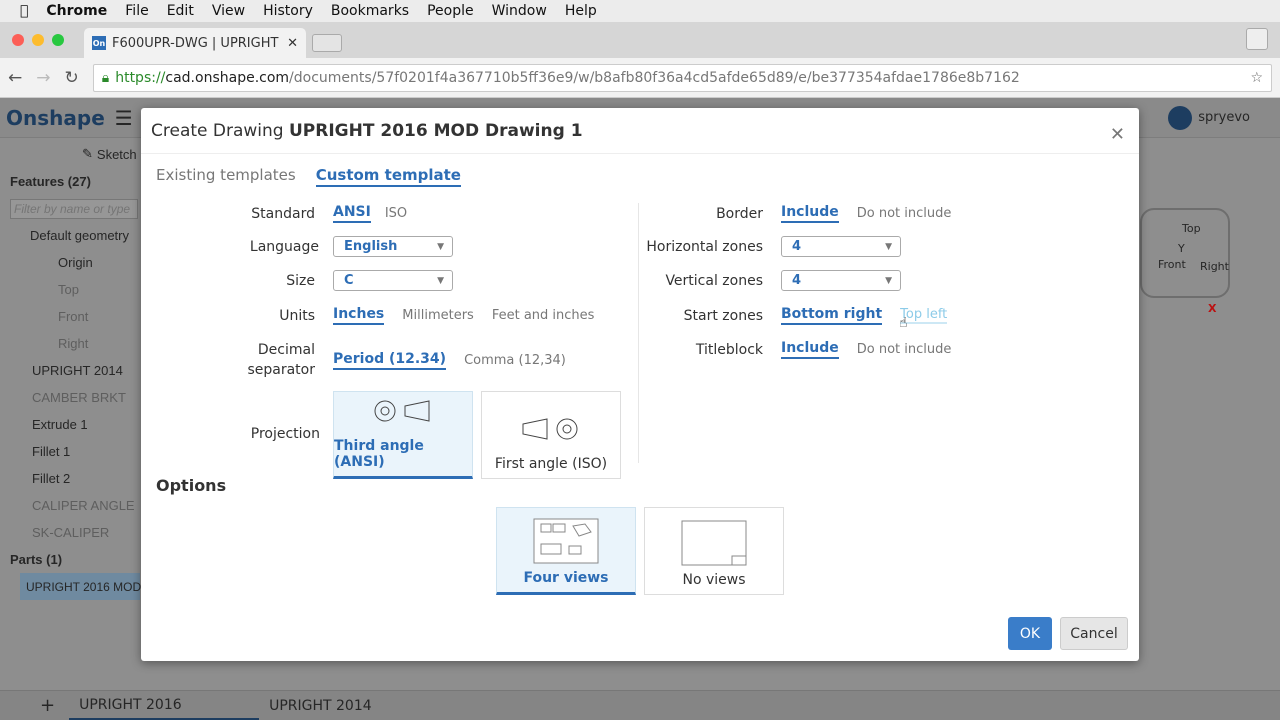  What do you see at coordinates (810, 349) in the screenshot?
I see `titleblock-include: Include` at bounding box center [810, 349].